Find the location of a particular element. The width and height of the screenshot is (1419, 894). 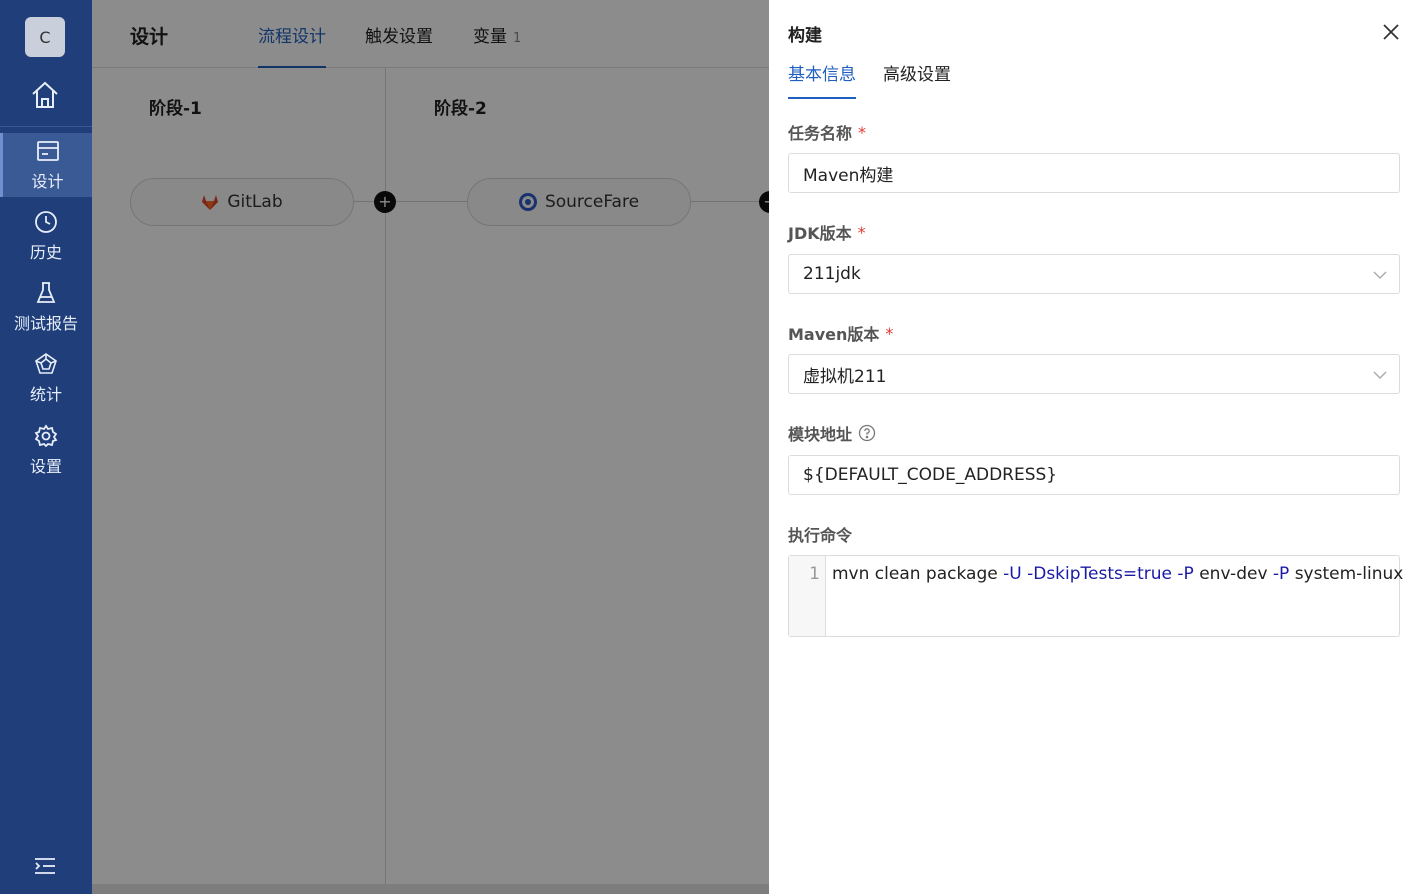

close-icon is located at coordinates (1391, 32).